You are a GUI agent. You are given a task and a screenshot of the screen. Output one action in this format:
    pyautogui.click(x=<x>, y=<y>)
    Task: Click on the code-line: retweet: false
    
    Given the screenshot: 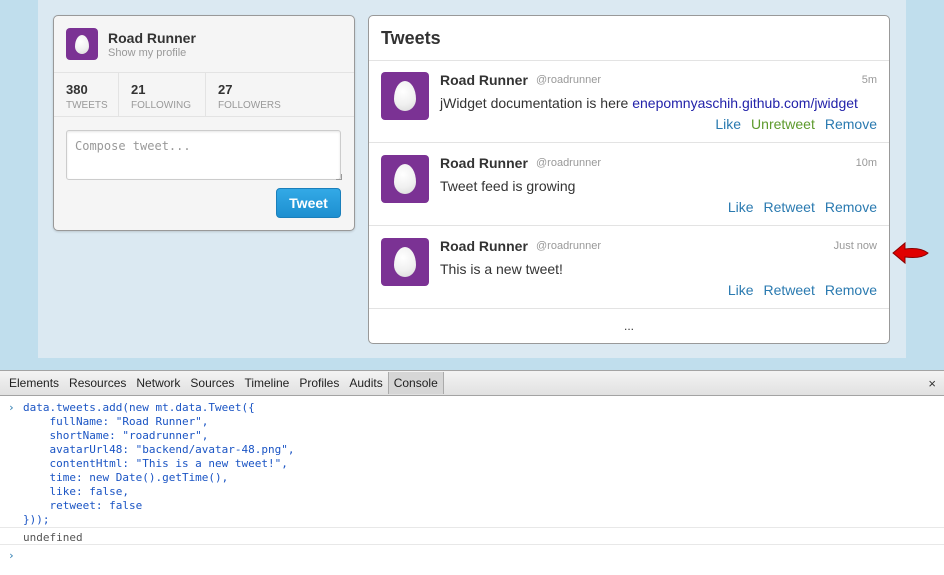 What is the action you would take?
    pyautogui.click(x=83, y=505)
    